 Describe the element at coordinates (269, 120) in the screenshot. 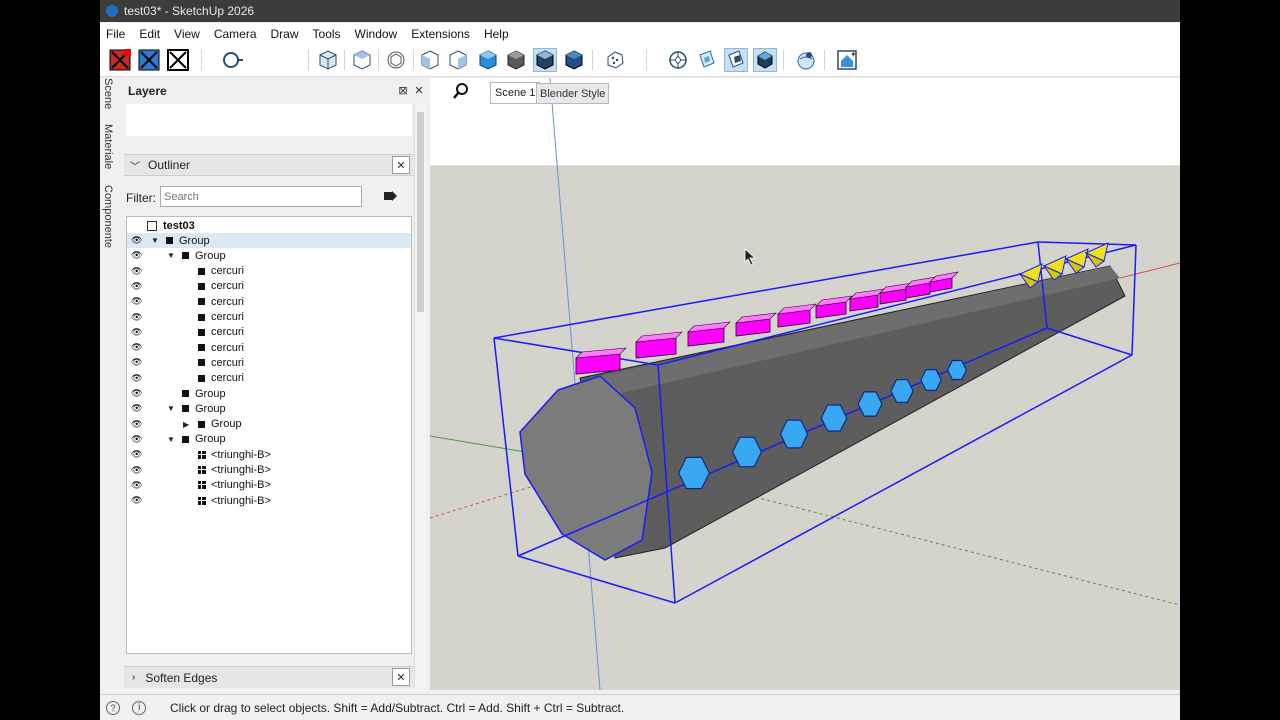

I see `layers-list` at that location.